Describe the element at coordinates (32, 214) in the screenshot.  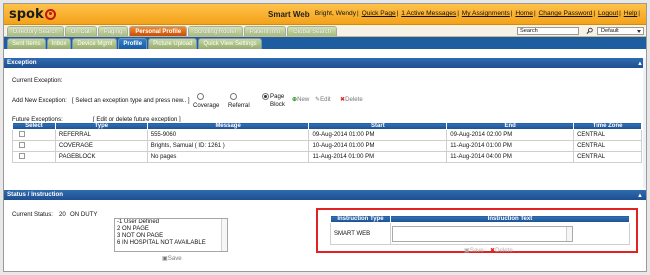
I see `current-status-label: Current Status:` at that location.